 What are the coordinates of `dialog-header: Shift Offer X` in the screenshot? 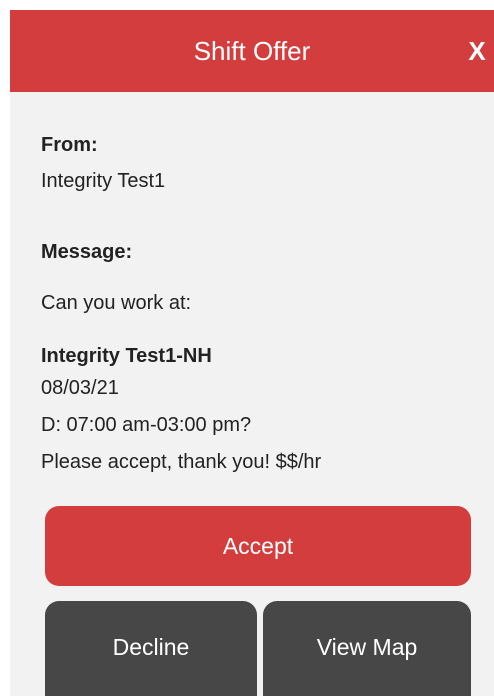 It's located at (252, 51).